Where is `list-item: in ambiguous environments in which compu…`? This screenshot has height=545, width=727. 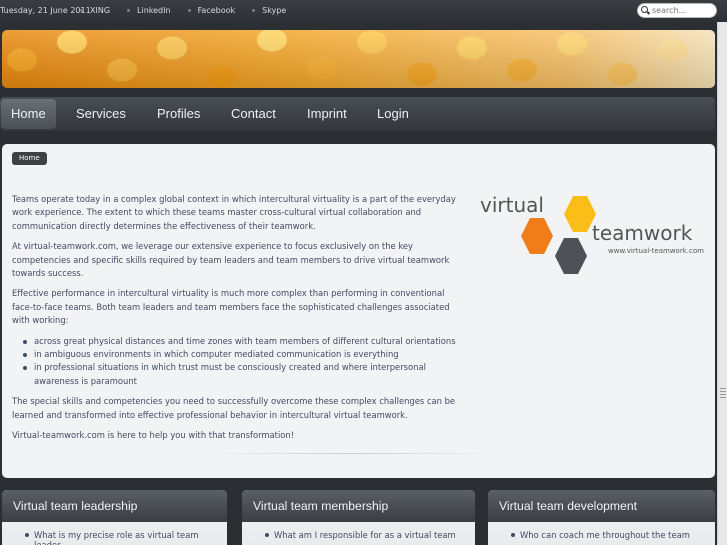 list-item: in ambiguous environments in which compu… is located at coordinates (239, 354).